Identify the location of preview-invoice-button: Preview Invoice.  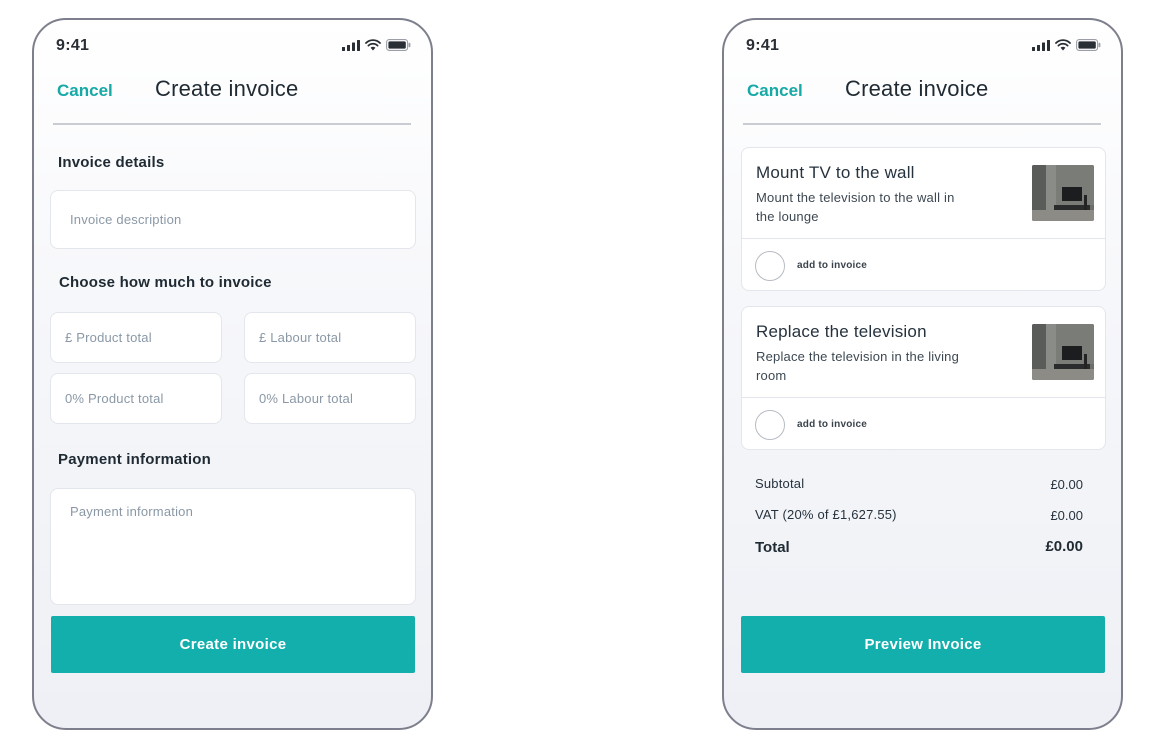
(923, 644).